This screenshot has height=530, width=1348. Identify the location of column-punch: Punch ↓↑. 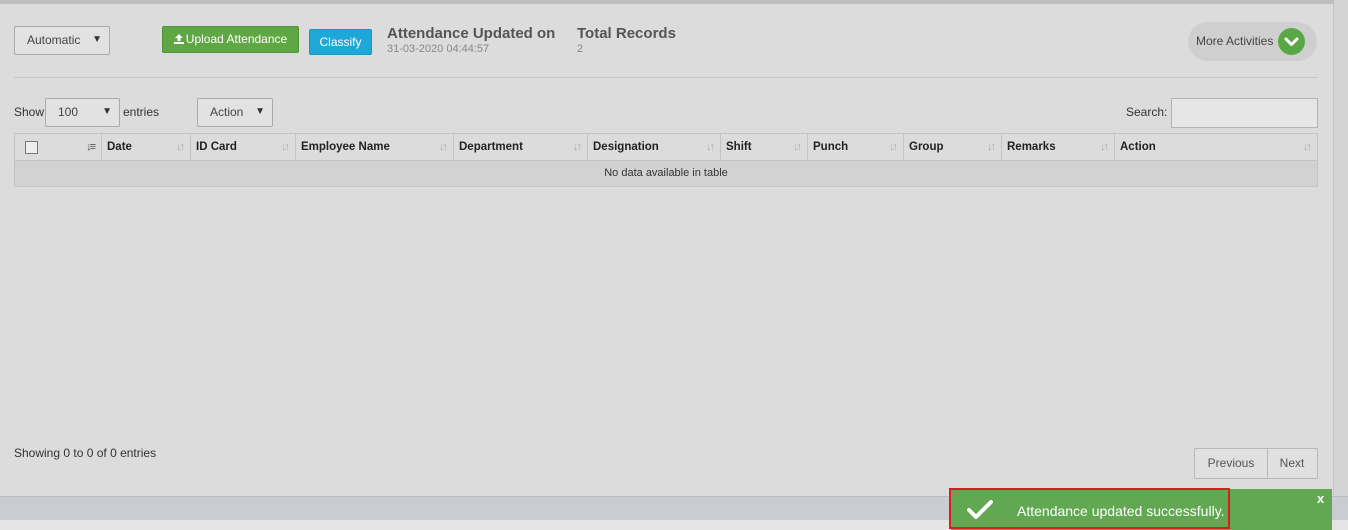
(855, 147).